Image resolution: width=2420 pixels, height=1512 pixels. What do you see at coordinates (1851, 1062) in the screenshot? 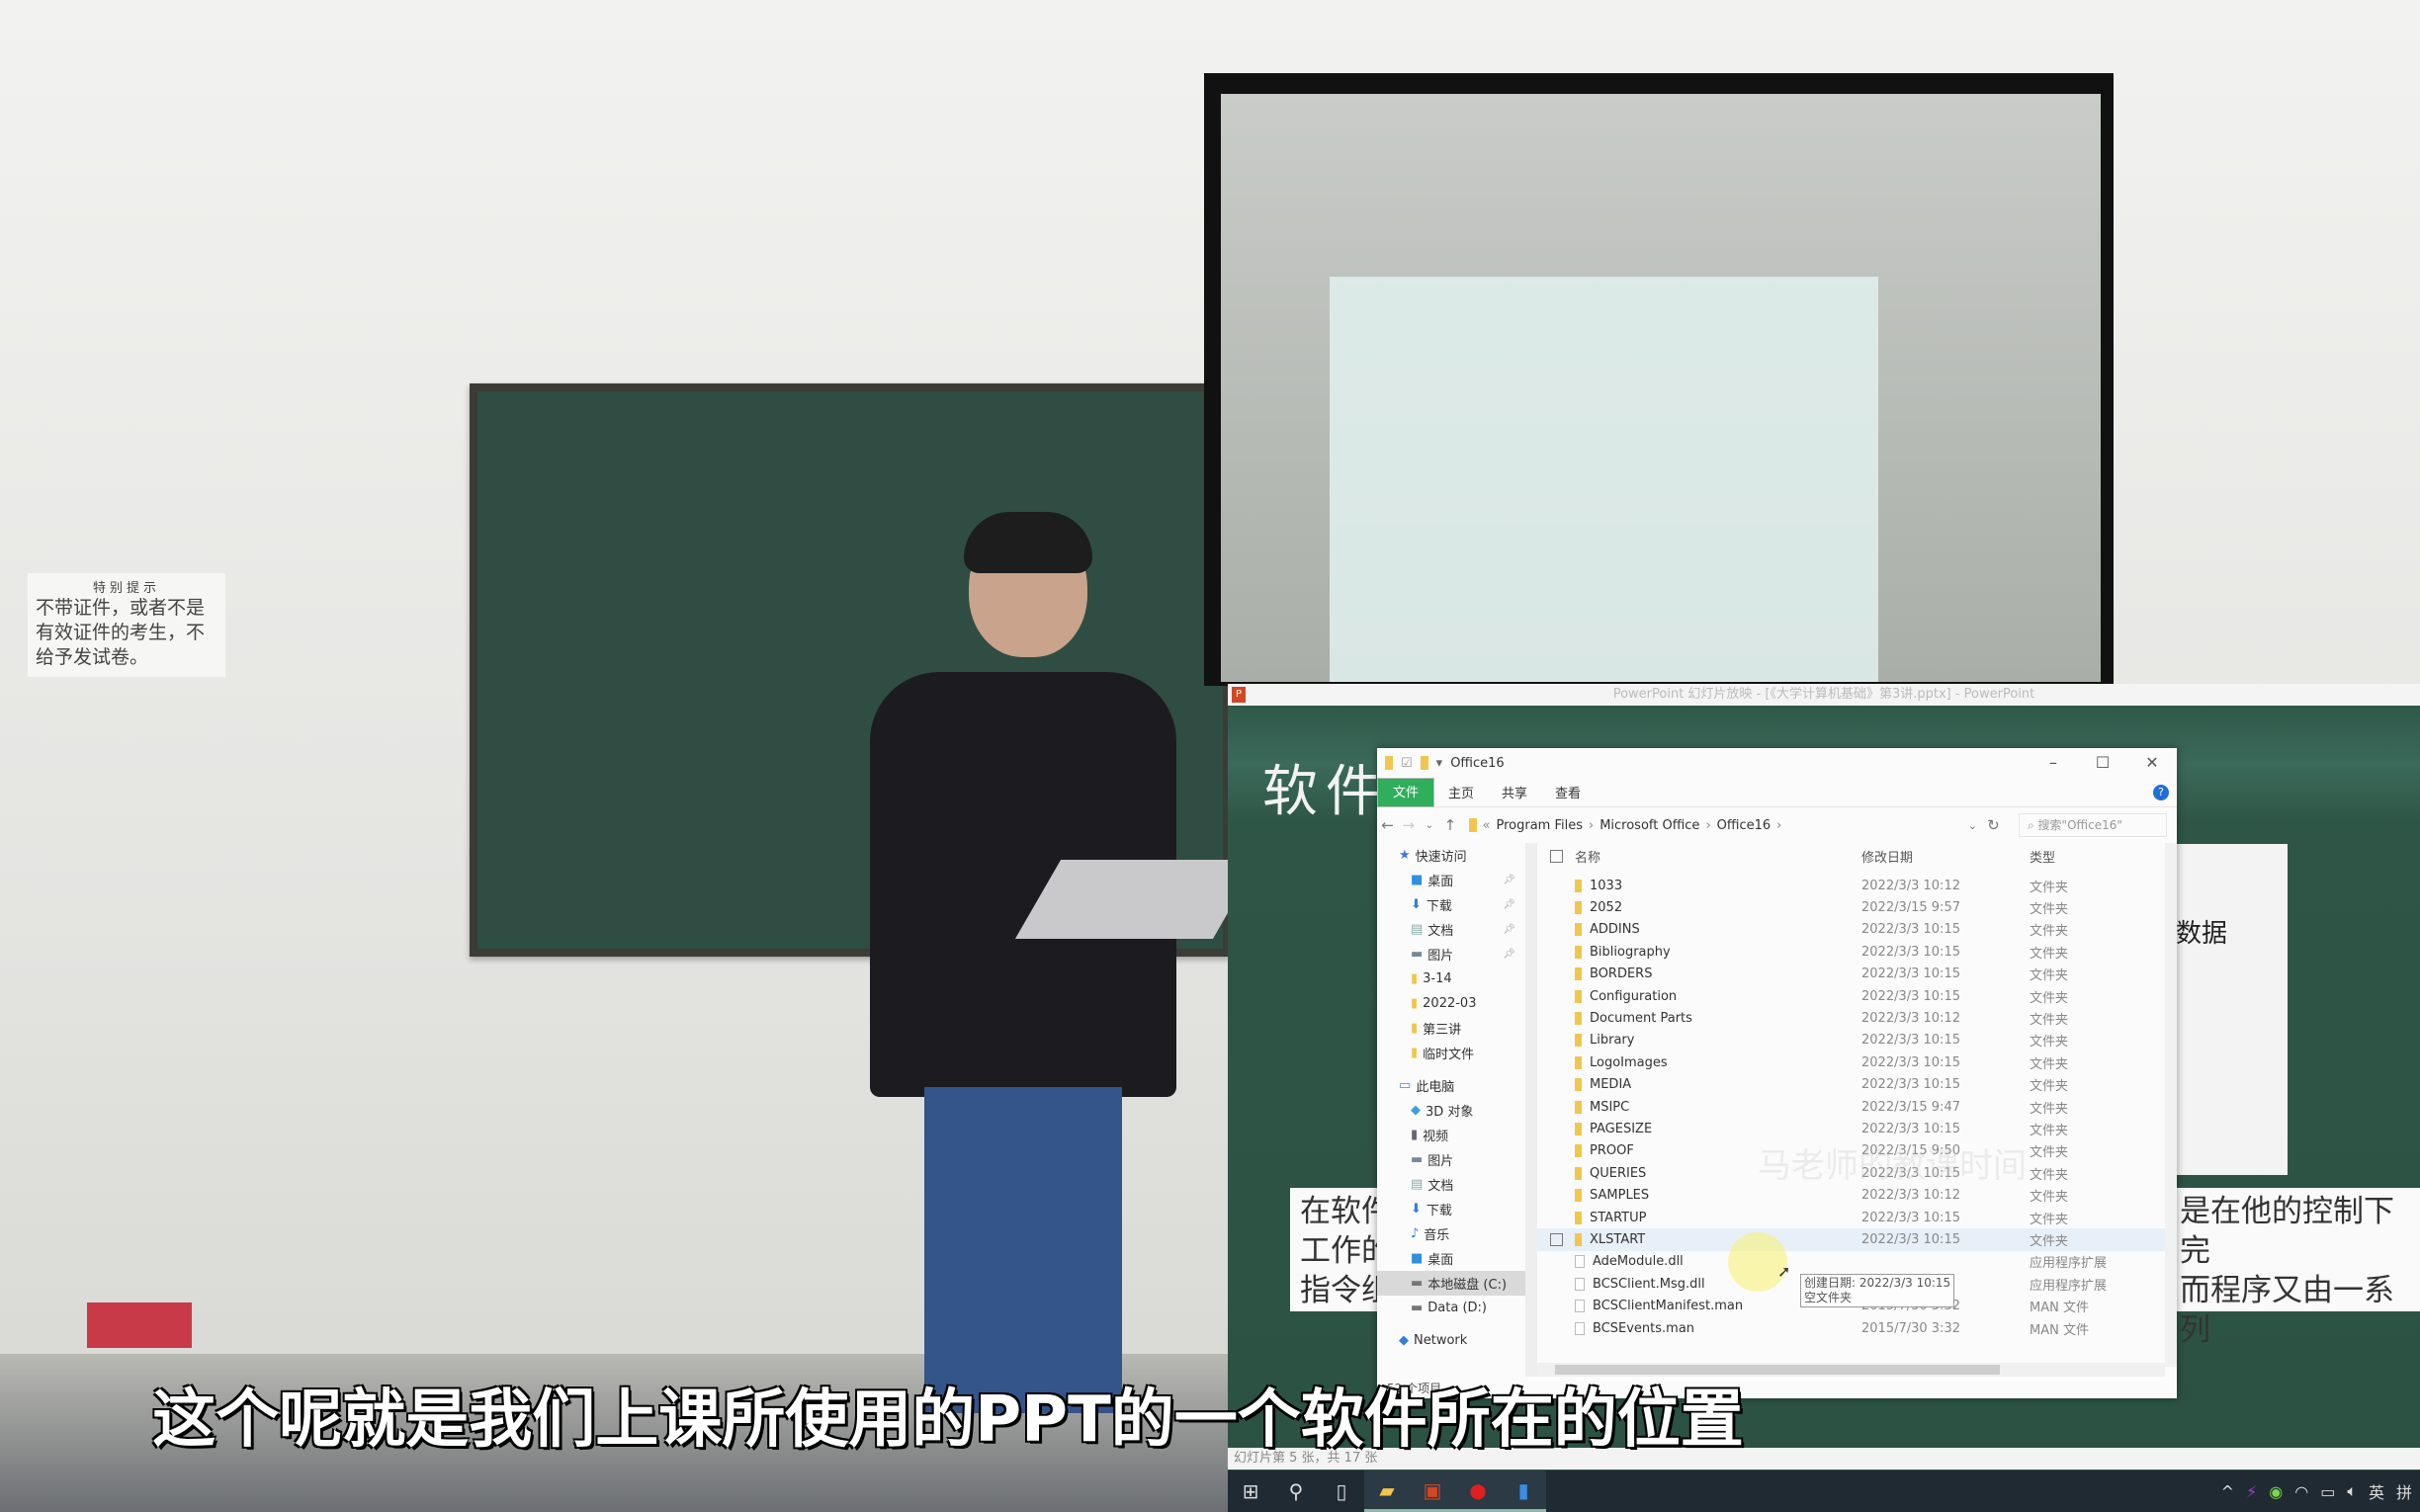
I see `file-row: LogoImages 2022/3/3 10:15 文件夹` at bounding box center [1851, 1062].